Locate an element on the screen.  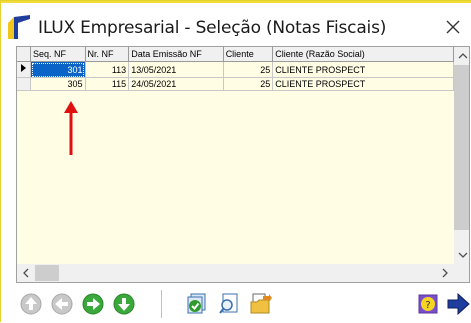
table-row: 301 113 13/05/2021 25 CLIENTE PROSPECT is located at coordinates (235, 69).